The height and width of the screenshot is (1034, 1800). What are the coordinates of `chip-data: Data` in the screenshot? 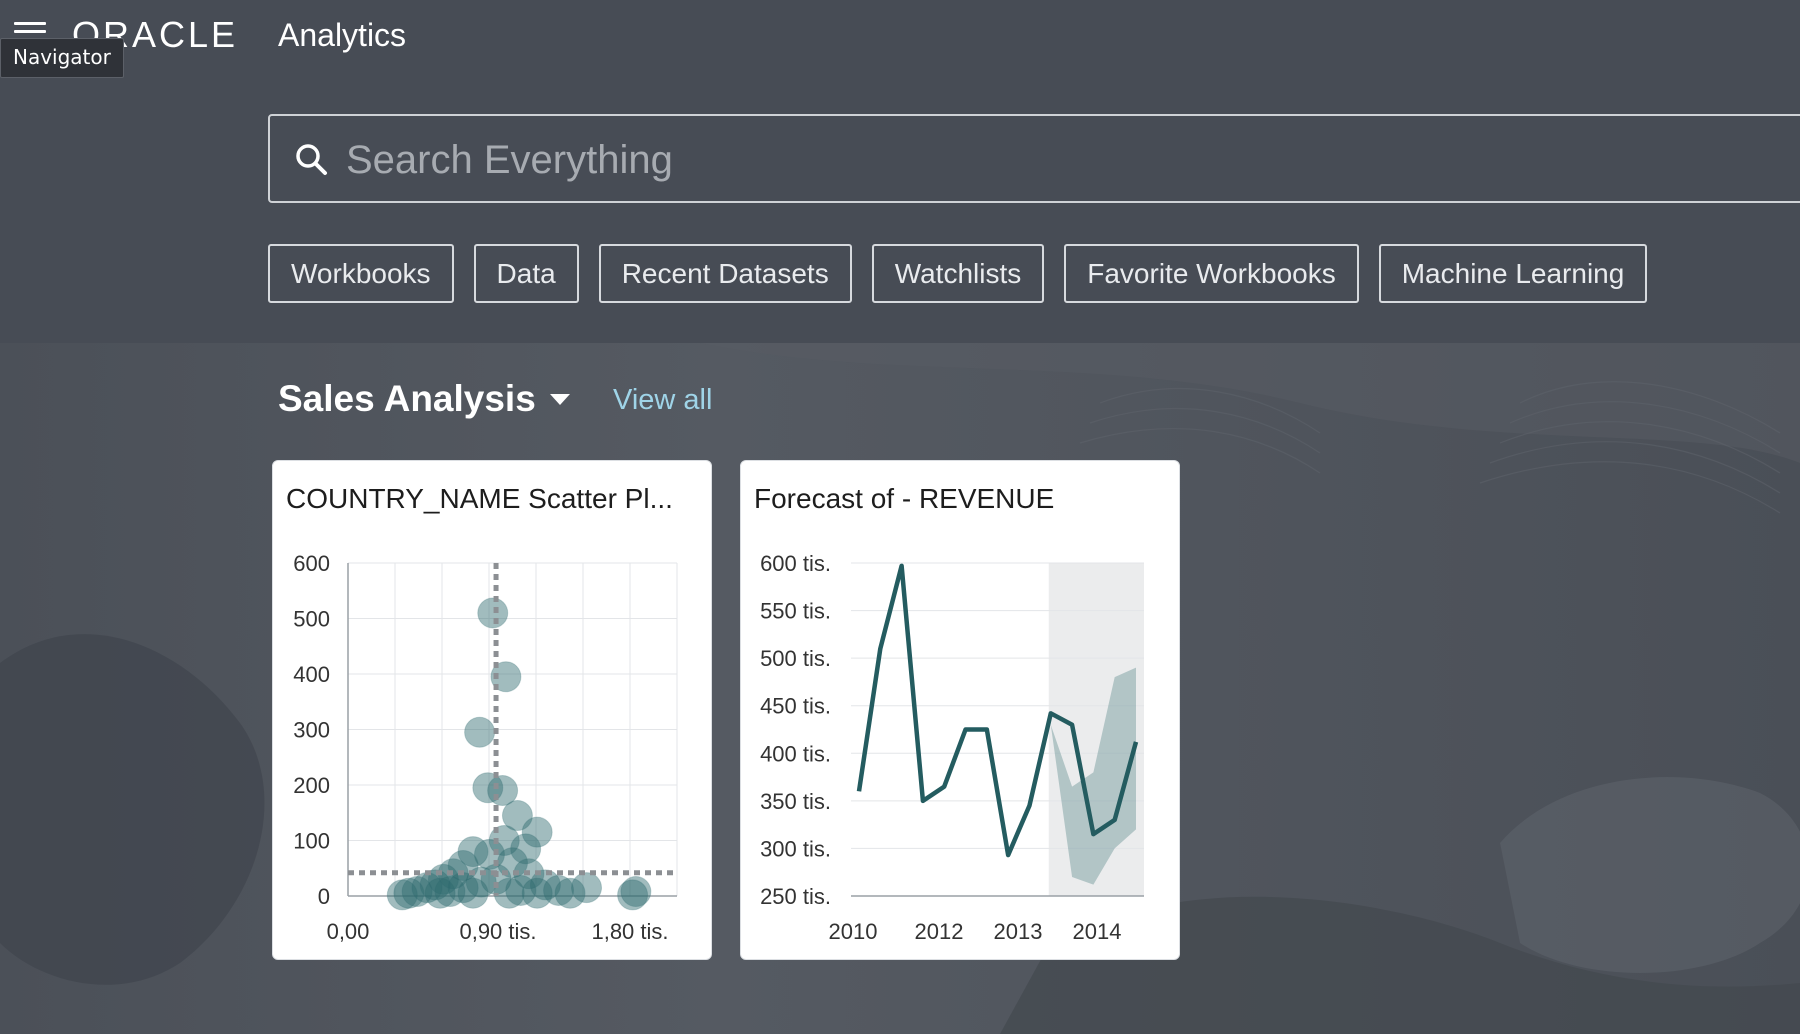 It's located at (526, 273).